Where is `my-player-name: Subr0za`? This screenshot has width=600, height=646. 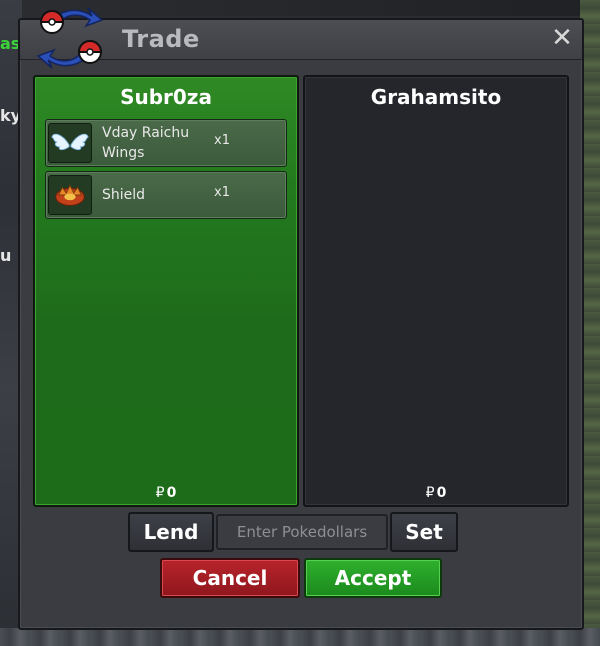
my-player-name: Subr0za is located at coordinates (166, 97).